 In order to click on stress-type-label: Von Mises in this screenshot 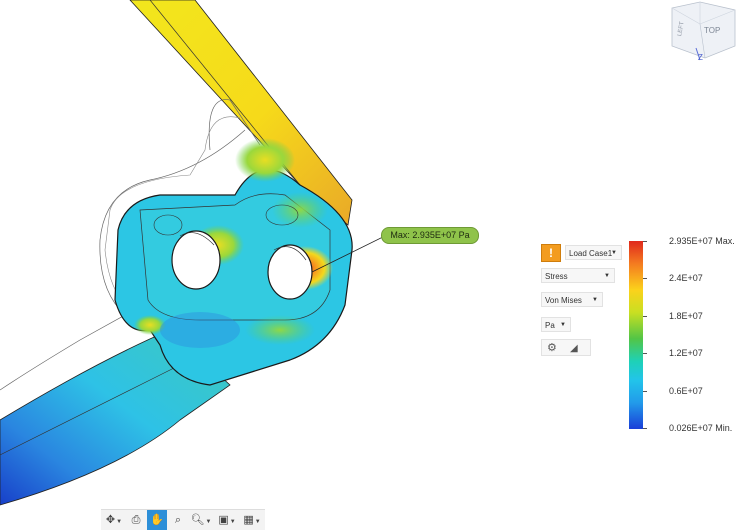, I will do `click(563, 300)`.